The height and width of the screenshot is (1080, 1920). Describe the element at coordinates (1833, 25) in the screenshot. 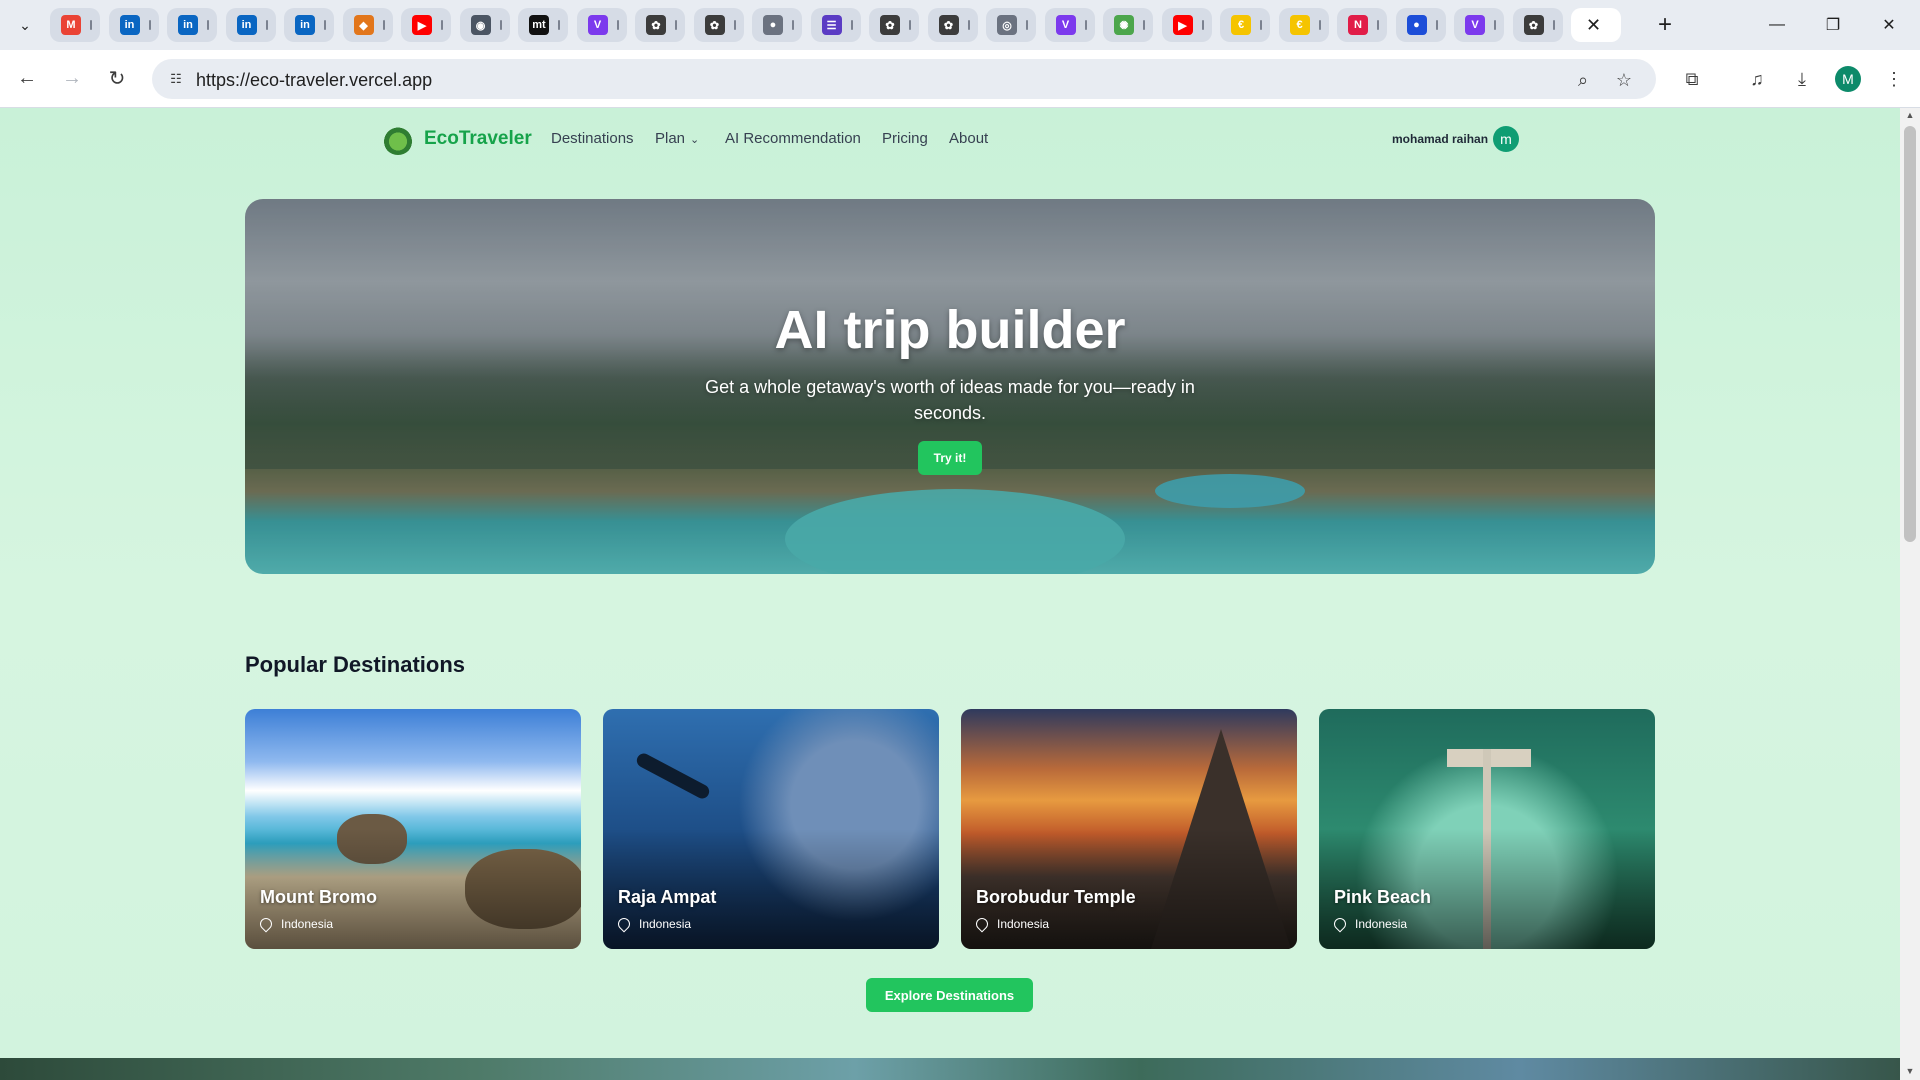

I see `restore-icon: ❐` at that location.